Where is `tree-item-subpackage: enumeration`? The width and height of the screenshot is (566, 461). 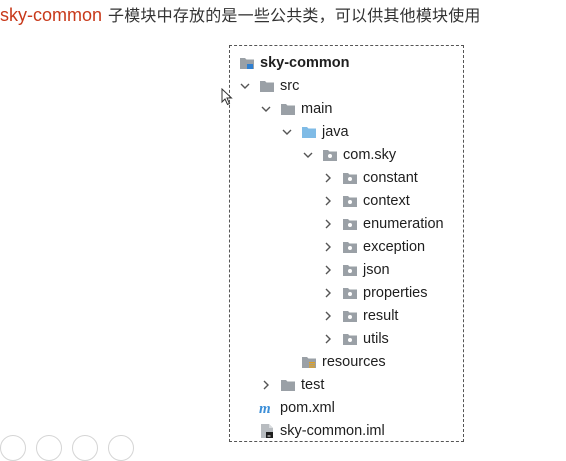
tree-item-subpackage: enumeration is located at coordinates (383, 224).